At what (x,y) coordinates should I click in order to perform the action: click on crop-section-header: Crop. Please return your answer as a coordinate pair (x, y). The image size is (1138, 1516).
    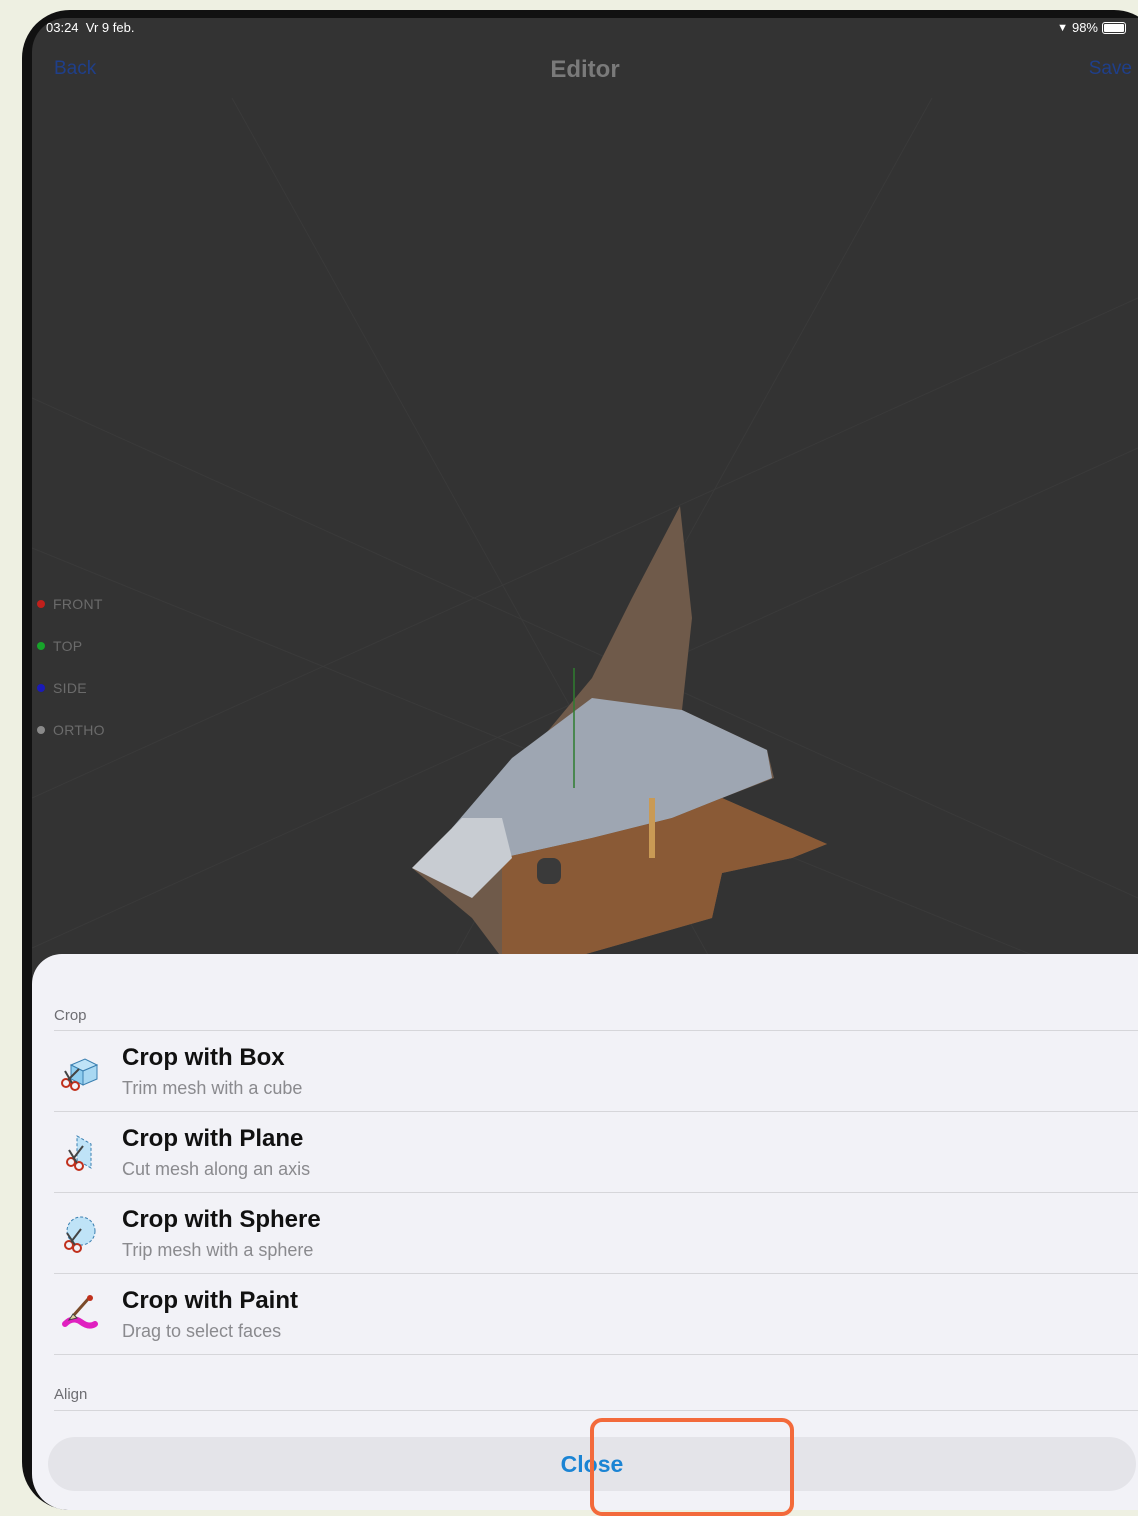
    Looking at the image, I should click on (70, 1015).